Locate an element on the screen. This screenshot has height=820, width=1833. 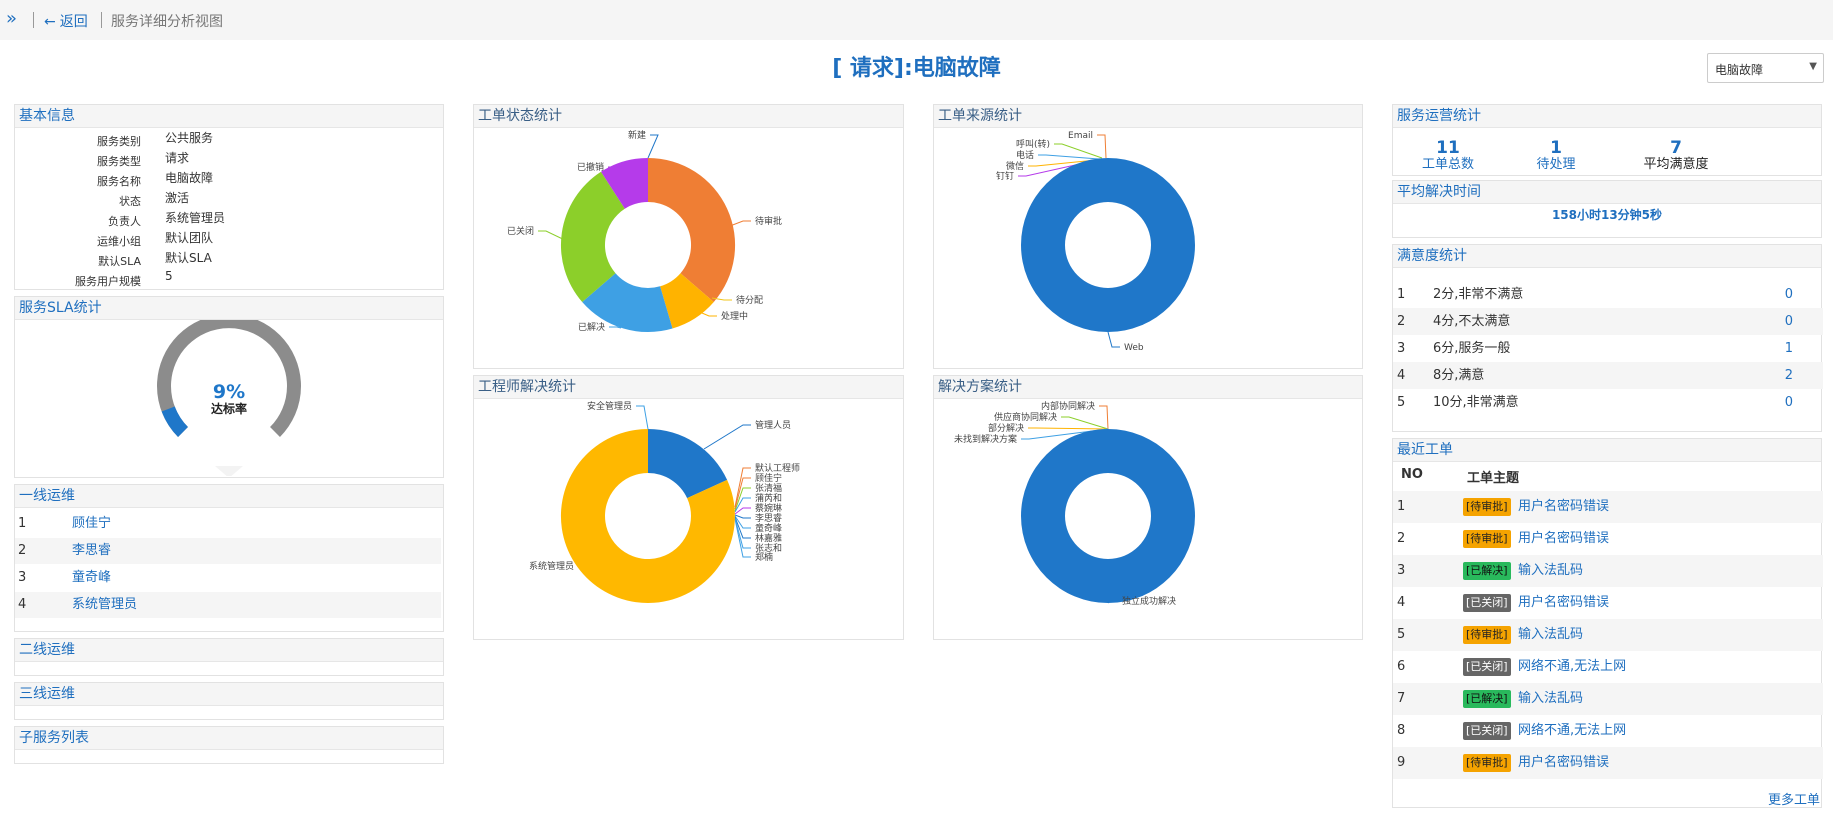
sla-gauge: 9% 达标率 is located at coordinates (229, 398).